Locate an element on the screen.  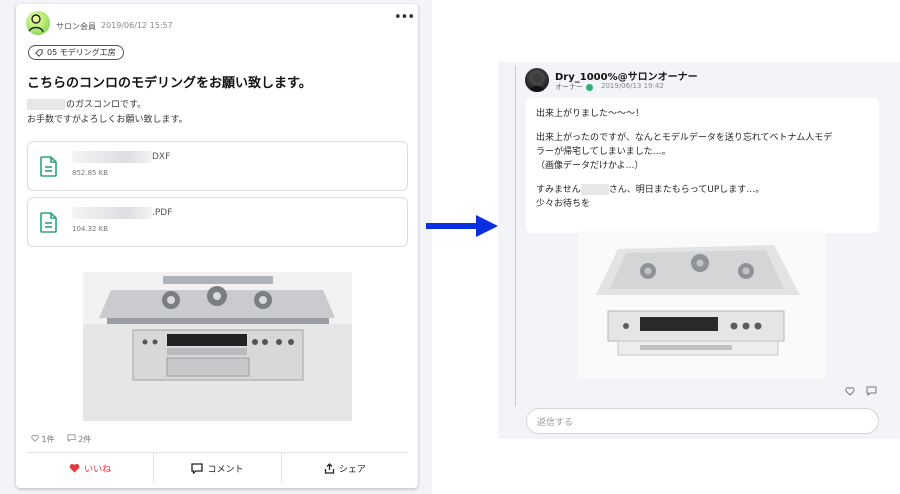
reply-text-line: 出来上がりました〜〜〜！ is located at coordinates (590, 114).